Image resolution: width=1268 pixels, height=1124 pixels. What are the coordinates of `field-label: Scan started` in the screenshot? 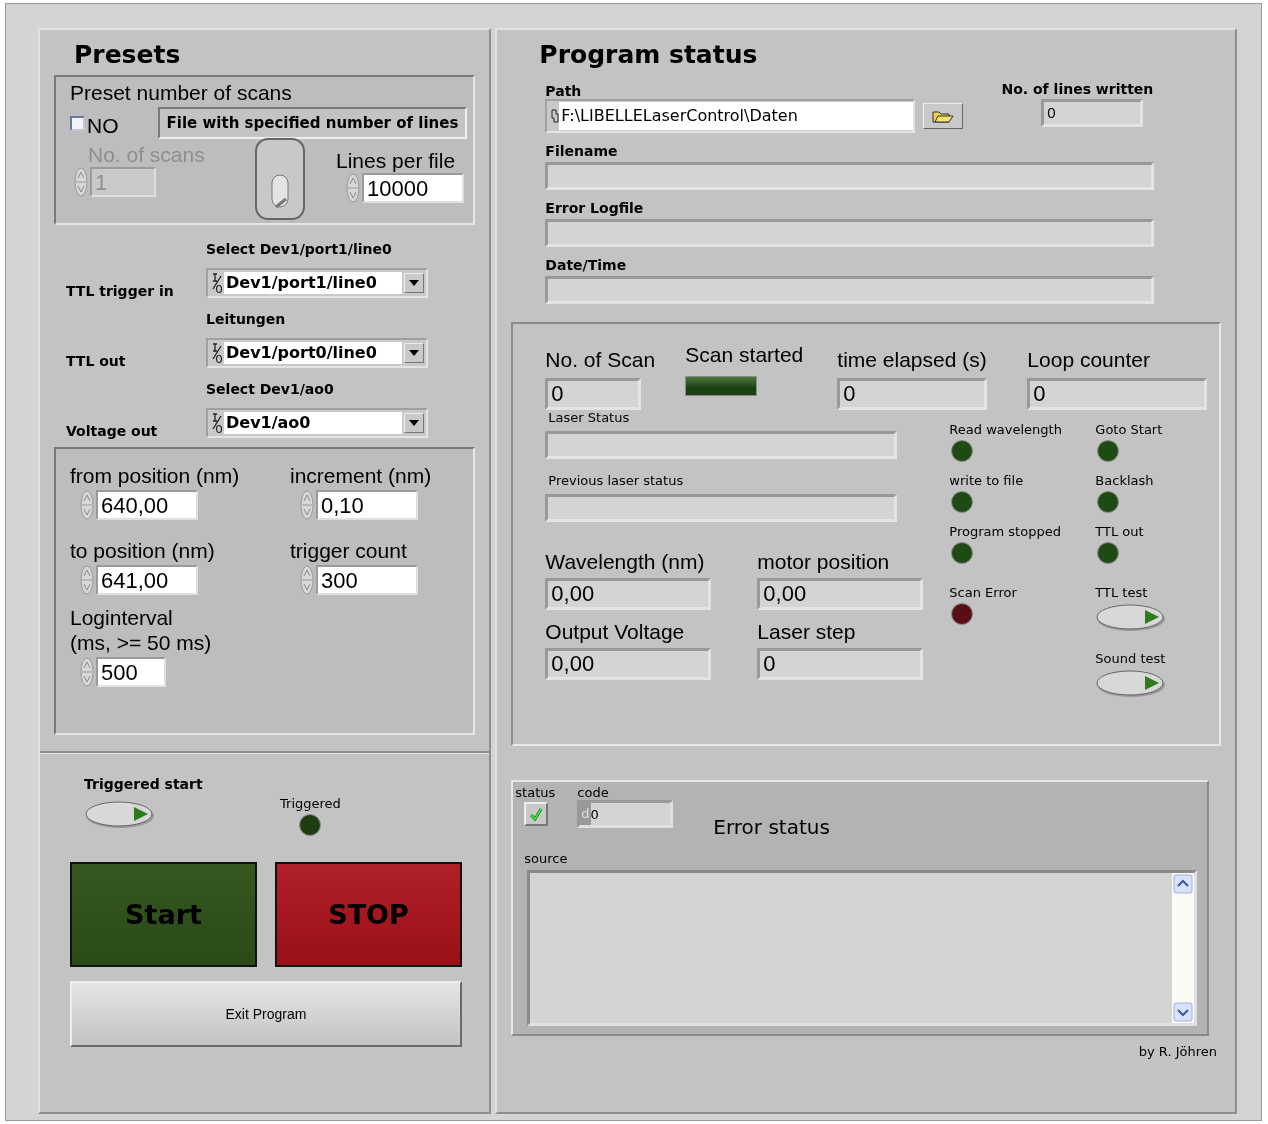 It's located at (745, 355).